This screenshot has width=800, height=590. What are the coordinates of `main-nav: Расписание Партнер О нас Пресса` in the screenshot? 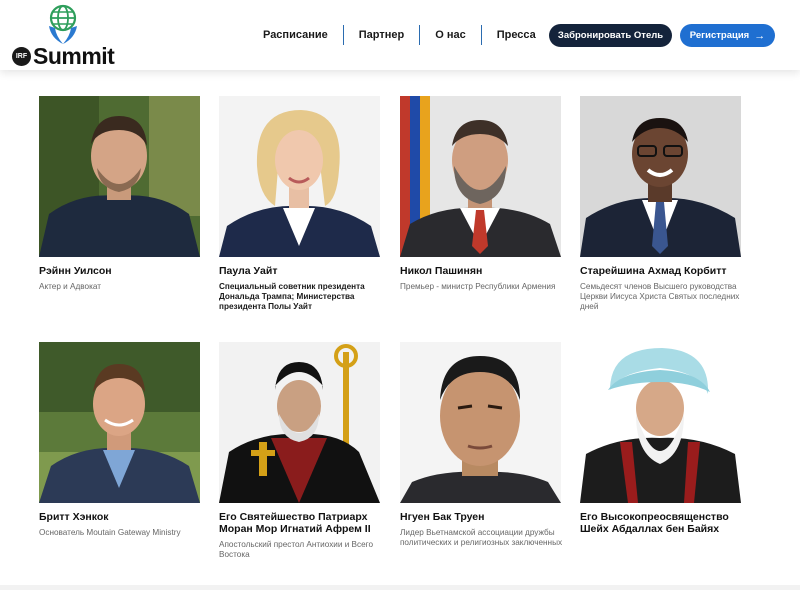 It's located at (399, 35).